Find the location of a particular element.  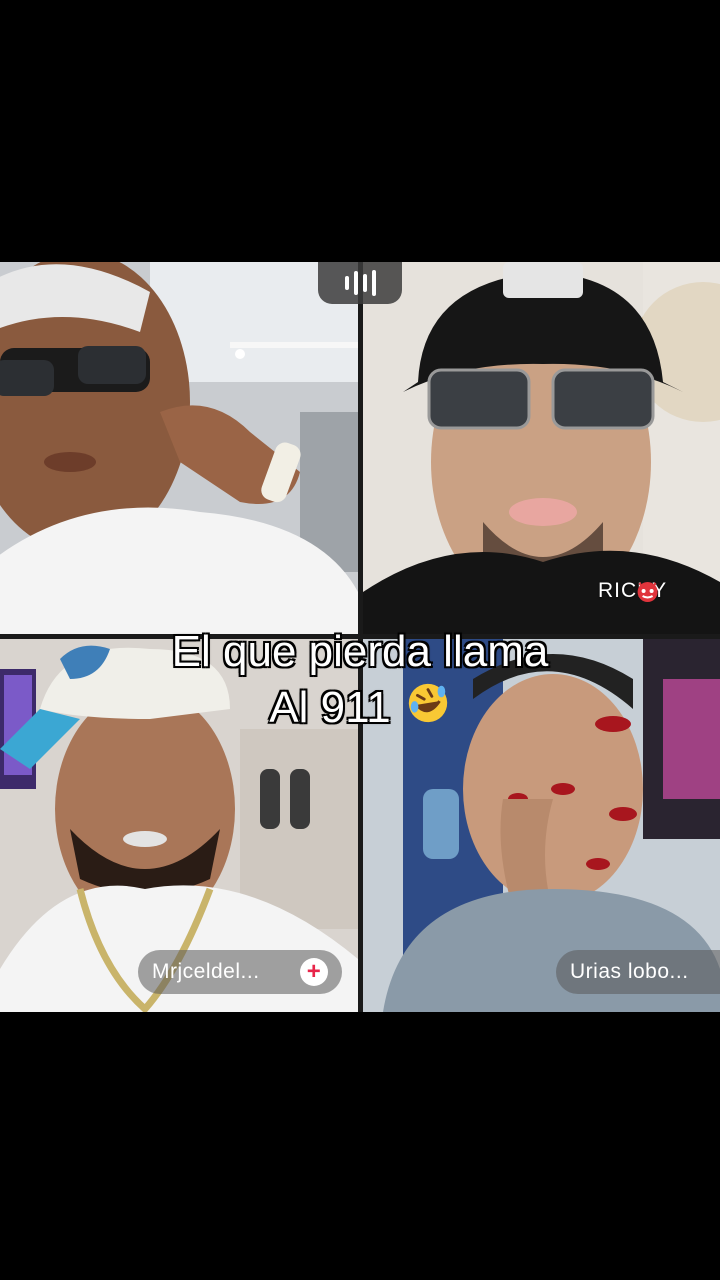

rolling-laughing-emoji-icon is located at coordinates (428, 710).